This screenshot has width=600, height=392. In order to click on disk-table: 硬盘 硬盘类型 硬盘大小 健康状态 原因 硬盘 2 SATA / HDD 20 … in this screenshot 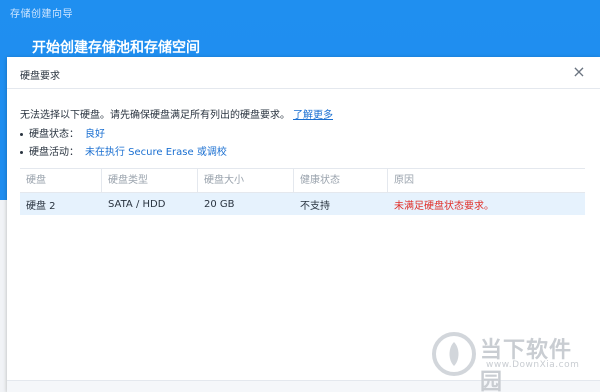, I will do `click(302, 191)`.